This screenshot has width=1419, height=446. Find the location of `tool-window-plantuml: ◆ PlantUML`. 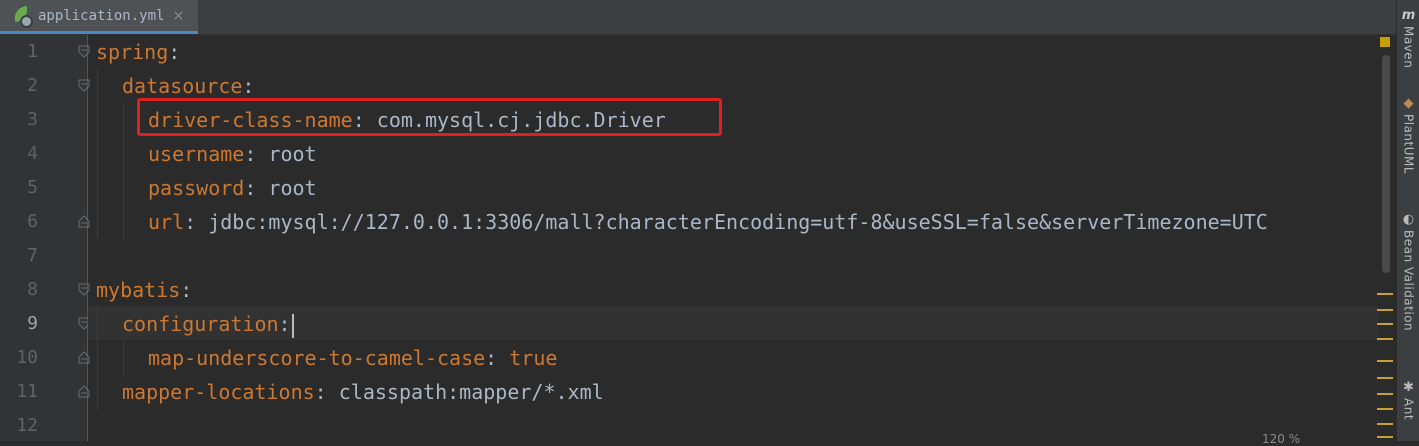

tool-window-plantuml: ◆ PlantUML is located at coordinates (1408, 135).